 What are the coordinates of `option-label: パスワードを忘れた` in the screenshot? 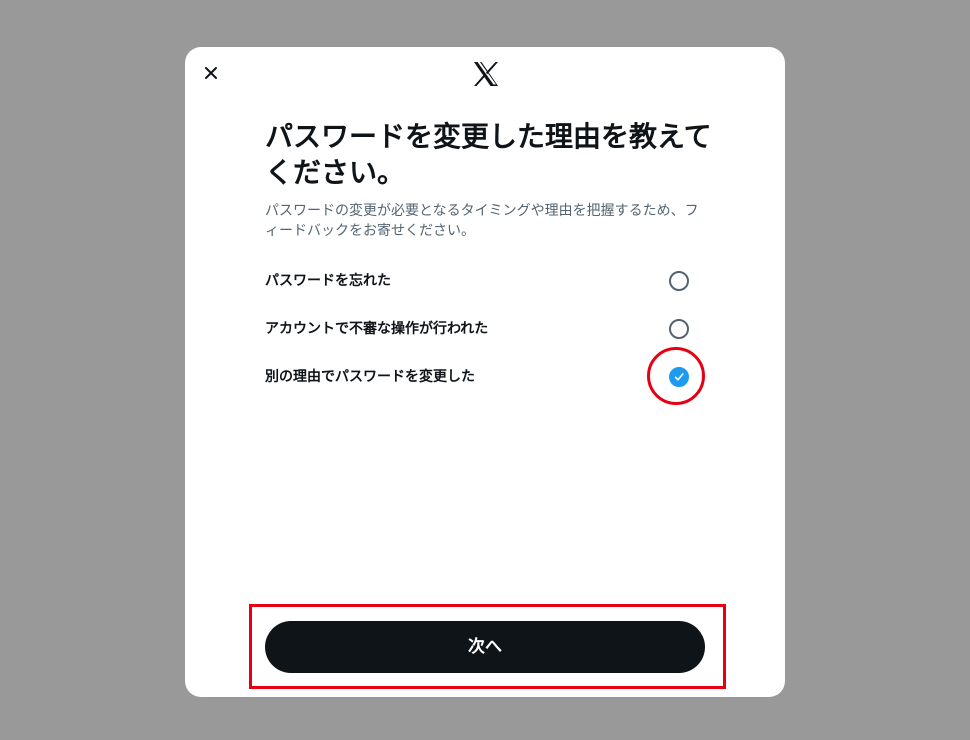 It's located at (328, 281).